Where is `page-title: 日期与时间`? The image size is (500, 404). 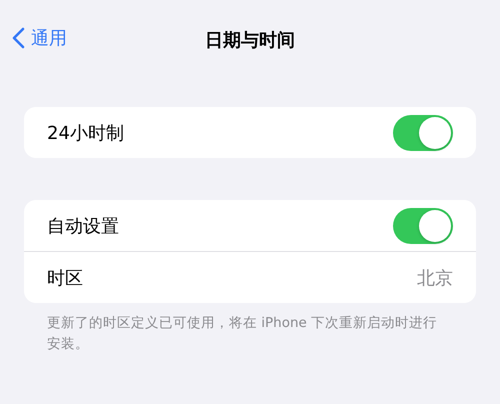 page-title: 日期与时间 is located at coordinates (250, 40).